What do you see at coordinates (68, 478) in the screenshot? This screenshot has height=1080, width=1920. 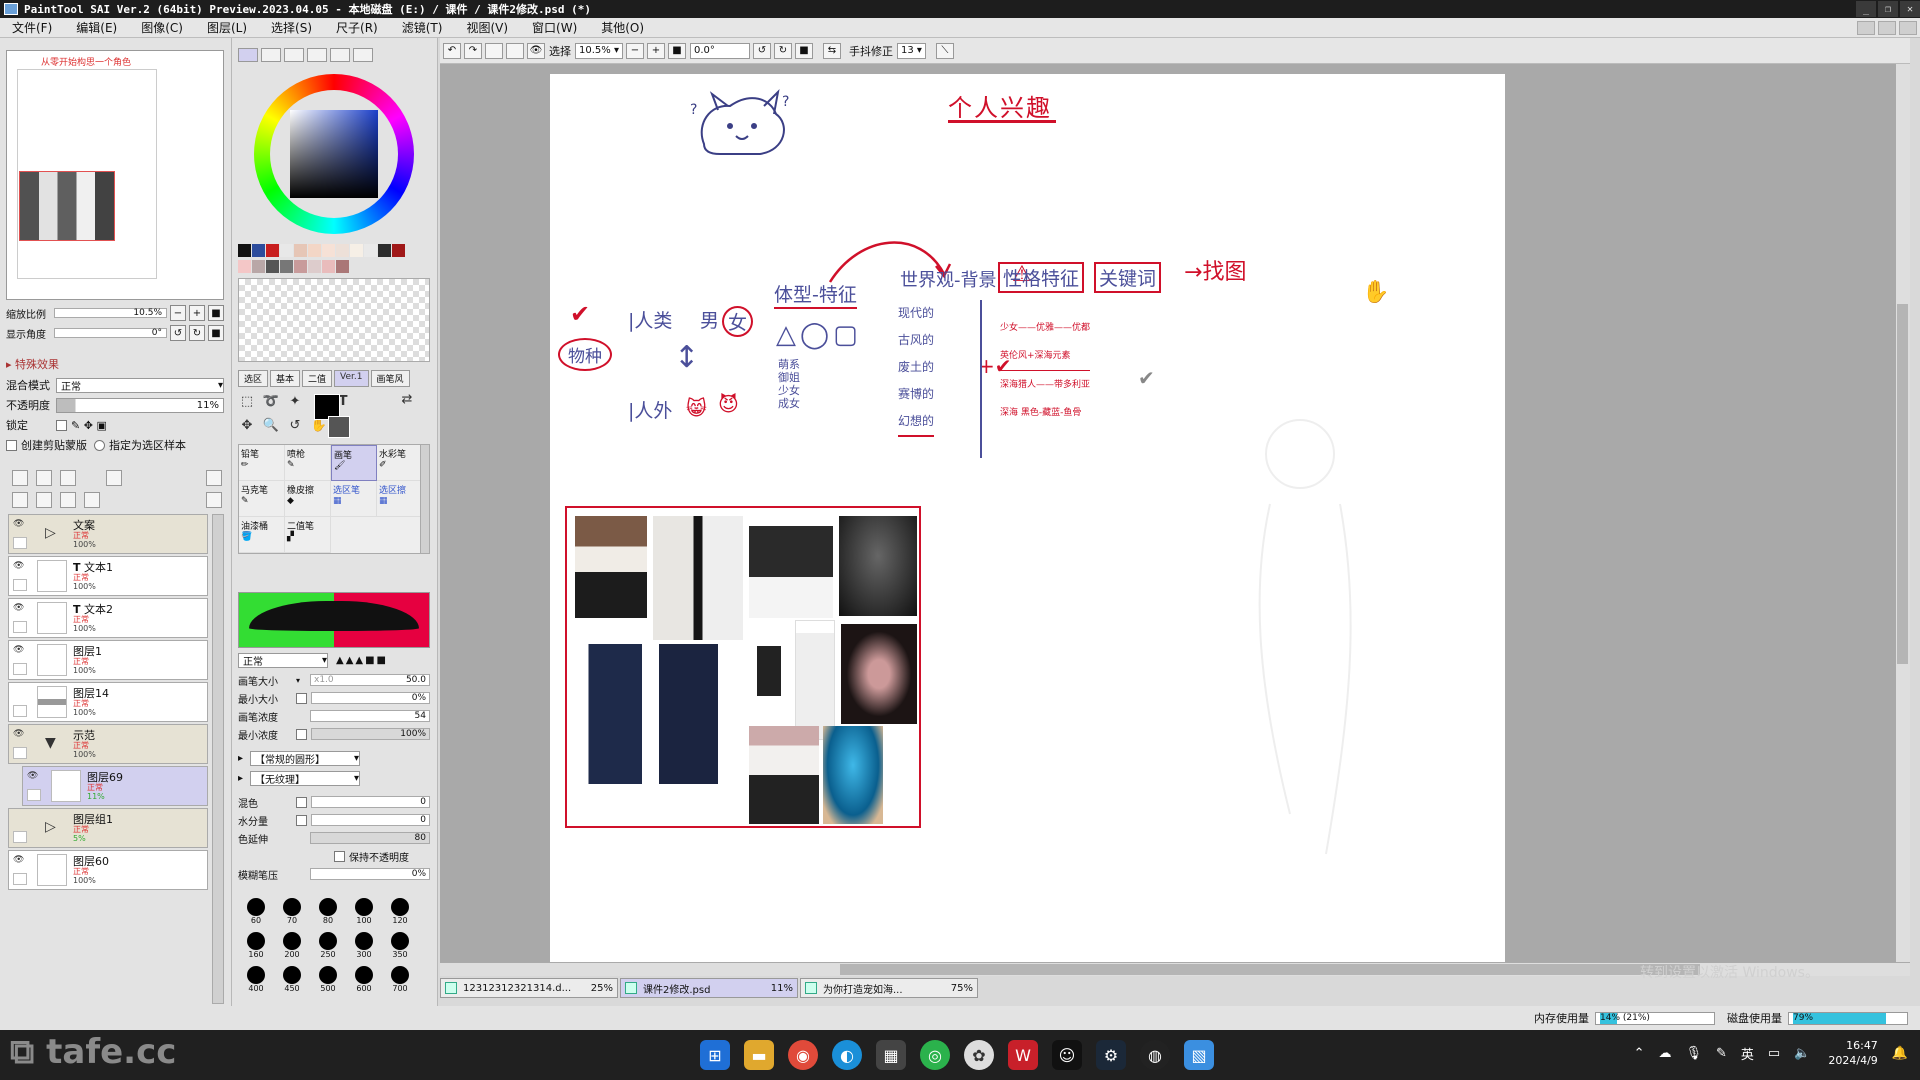 I see `new-folder-icon` at bounding box center [68, 478].